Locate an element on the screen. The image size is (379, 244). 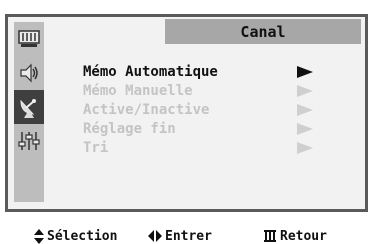
menu-sidebar is located at coordinates (29, 112).